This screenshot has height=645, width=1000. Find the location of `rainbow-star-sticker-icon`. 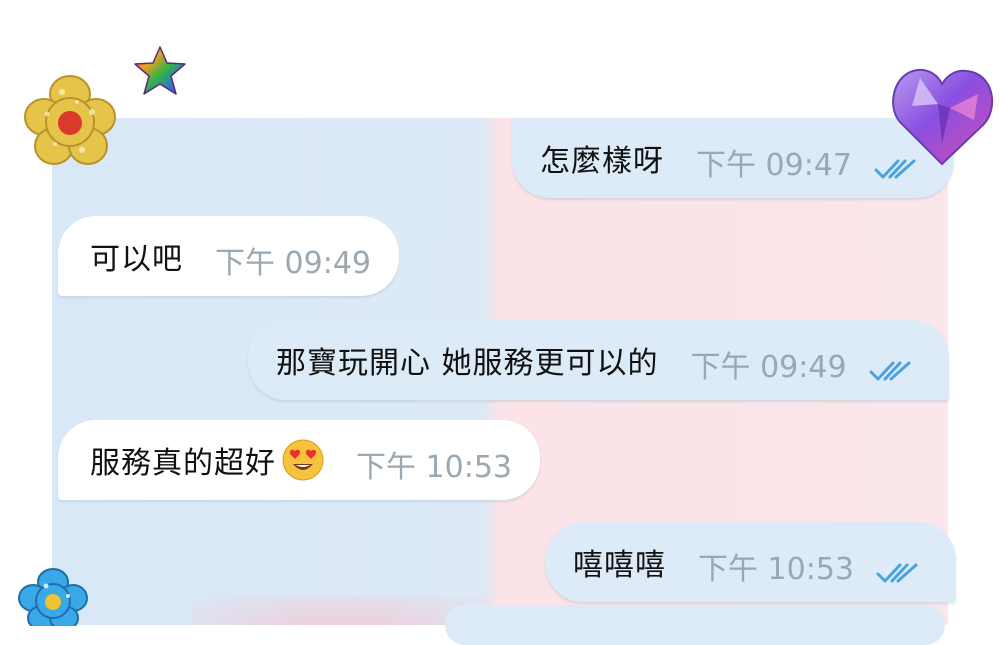

rainbow-star-sticker-icon is located at coordinates (160, 70).